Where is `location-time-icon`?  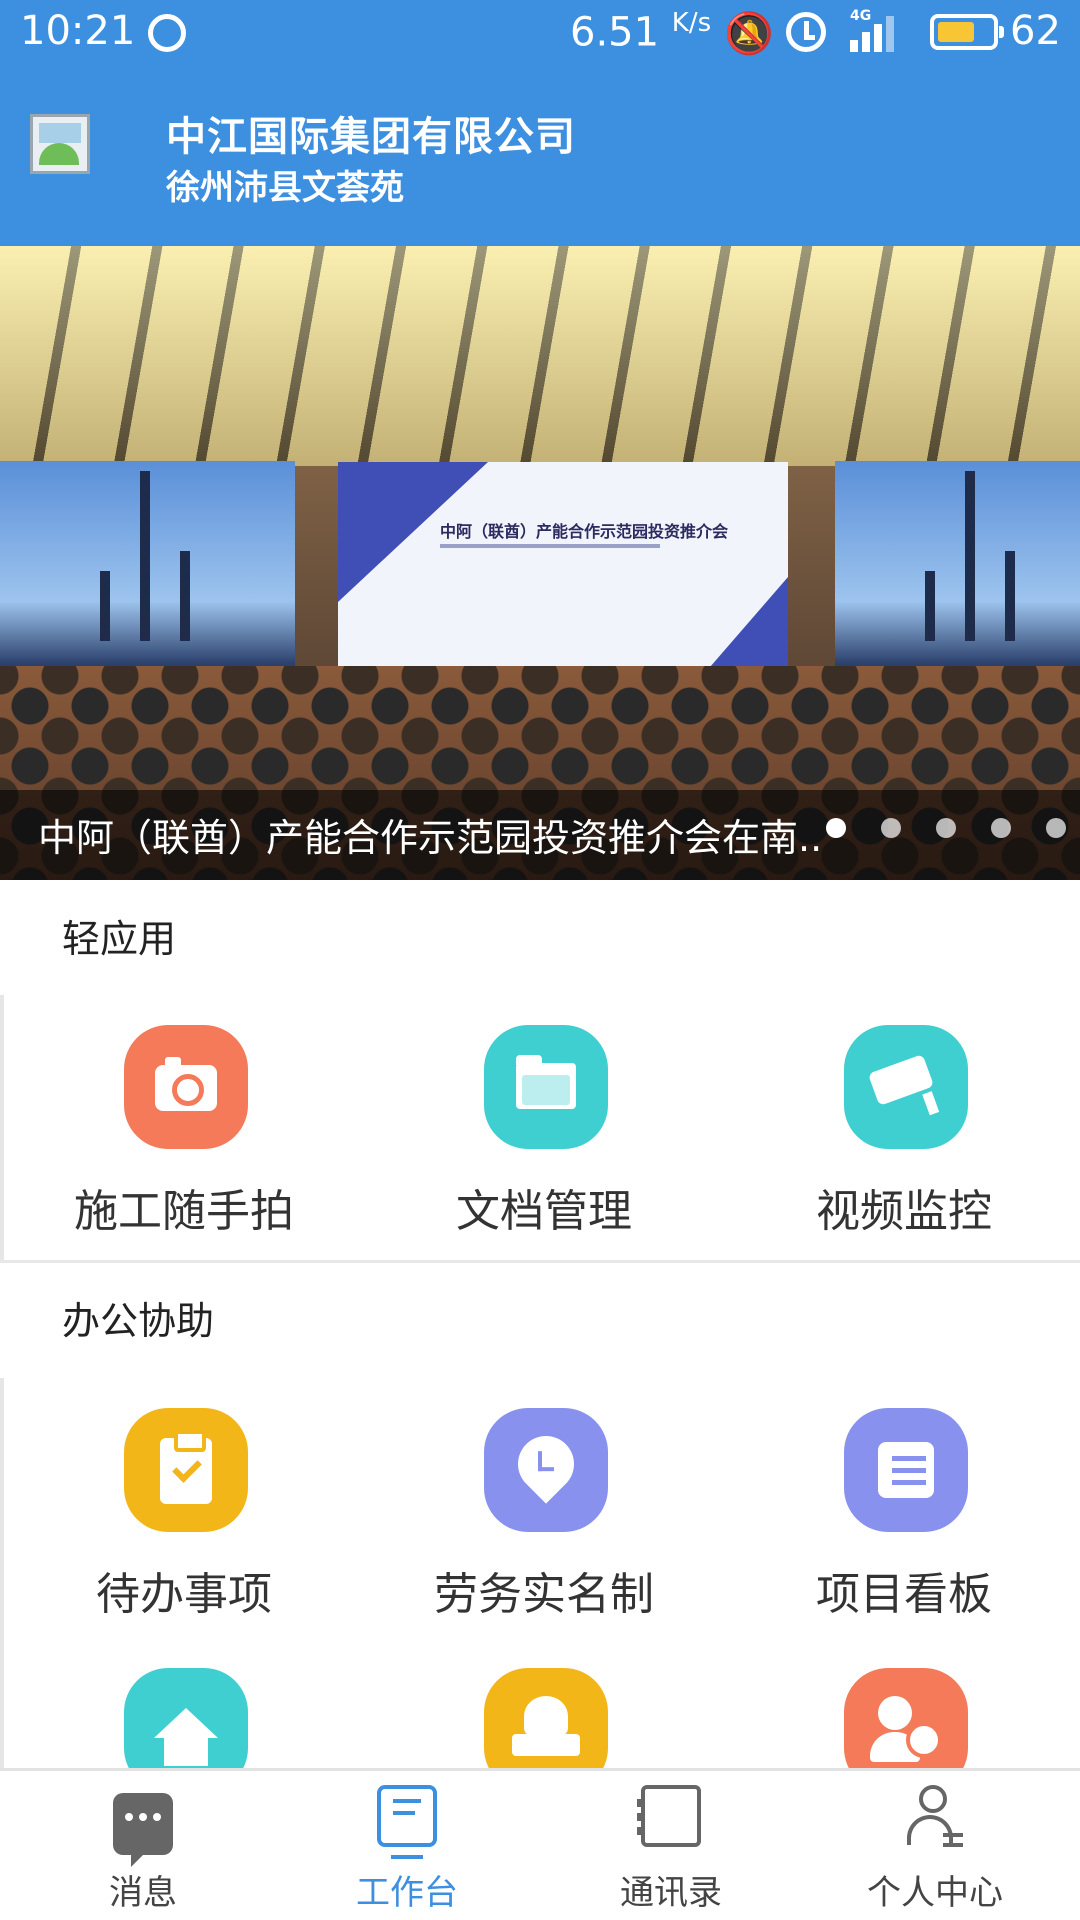 location-time-icon is located at coordinates (546, 1470).